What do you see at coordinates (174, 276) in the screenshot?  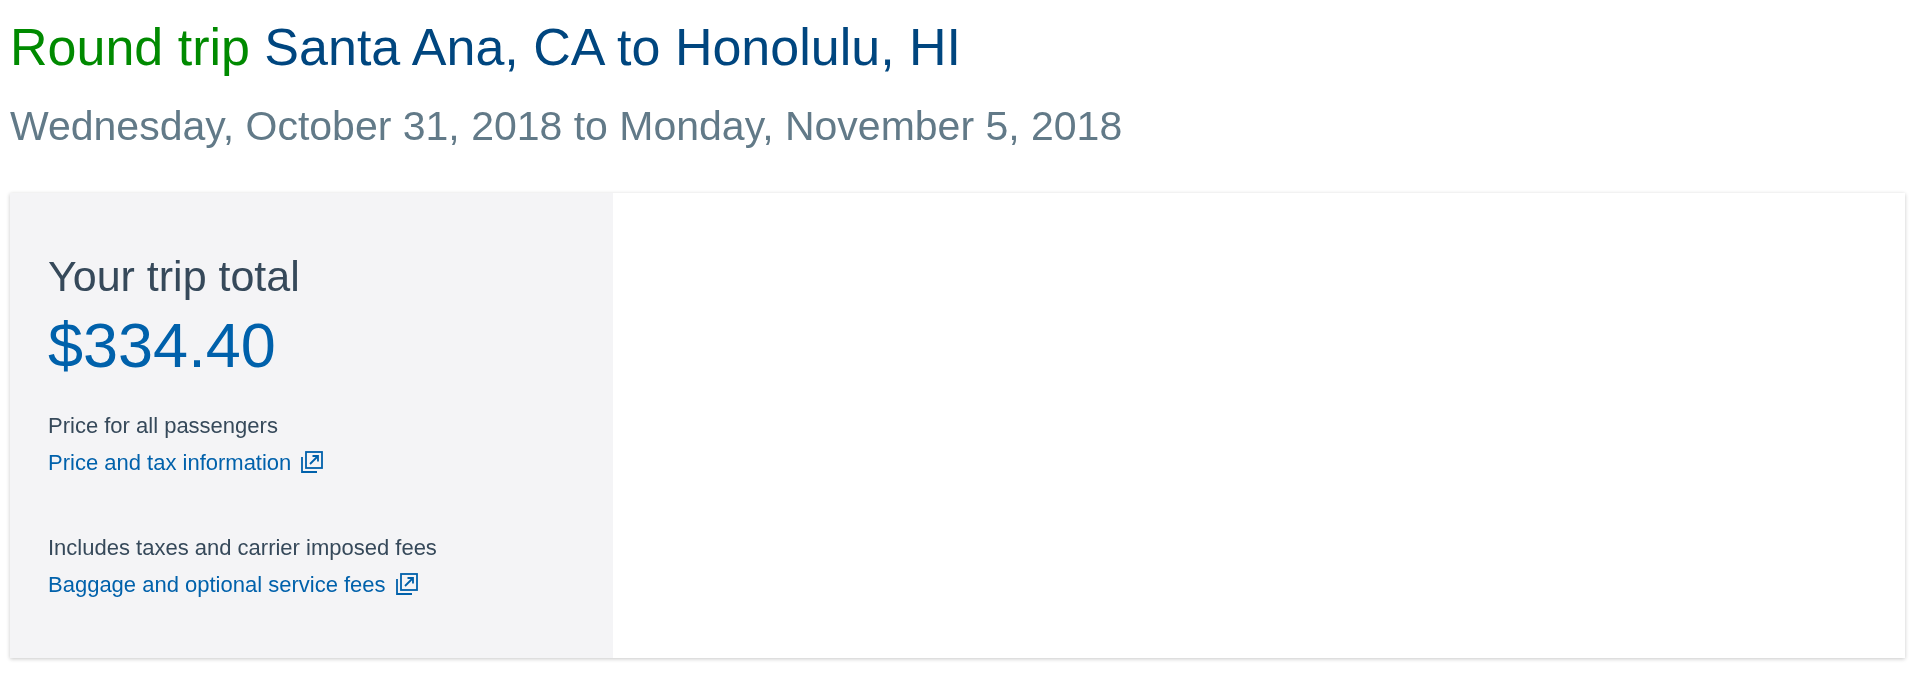 I see `trip-total-heading: Your trip total` at bounding box center [174, 276].